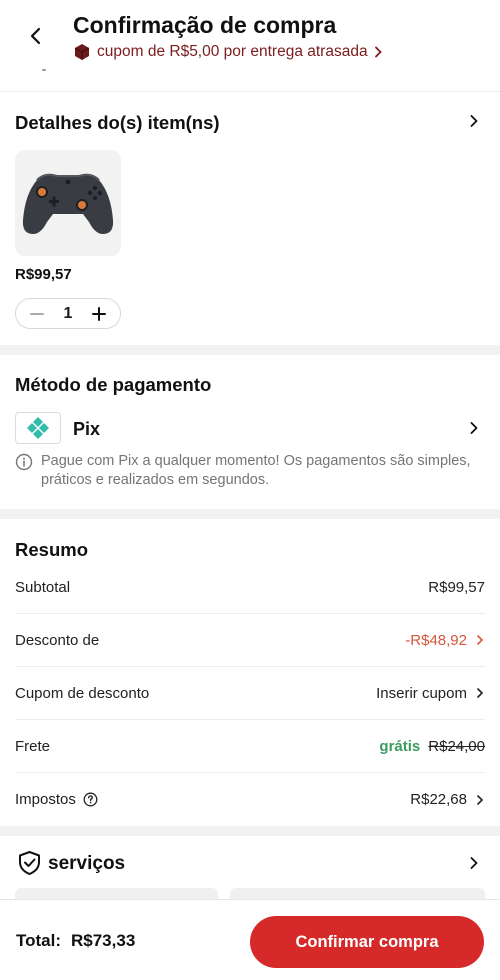 The height and width of the screenshot is (980, 500). I want to click on taxes-value: R$22,68, so click(438, 799).